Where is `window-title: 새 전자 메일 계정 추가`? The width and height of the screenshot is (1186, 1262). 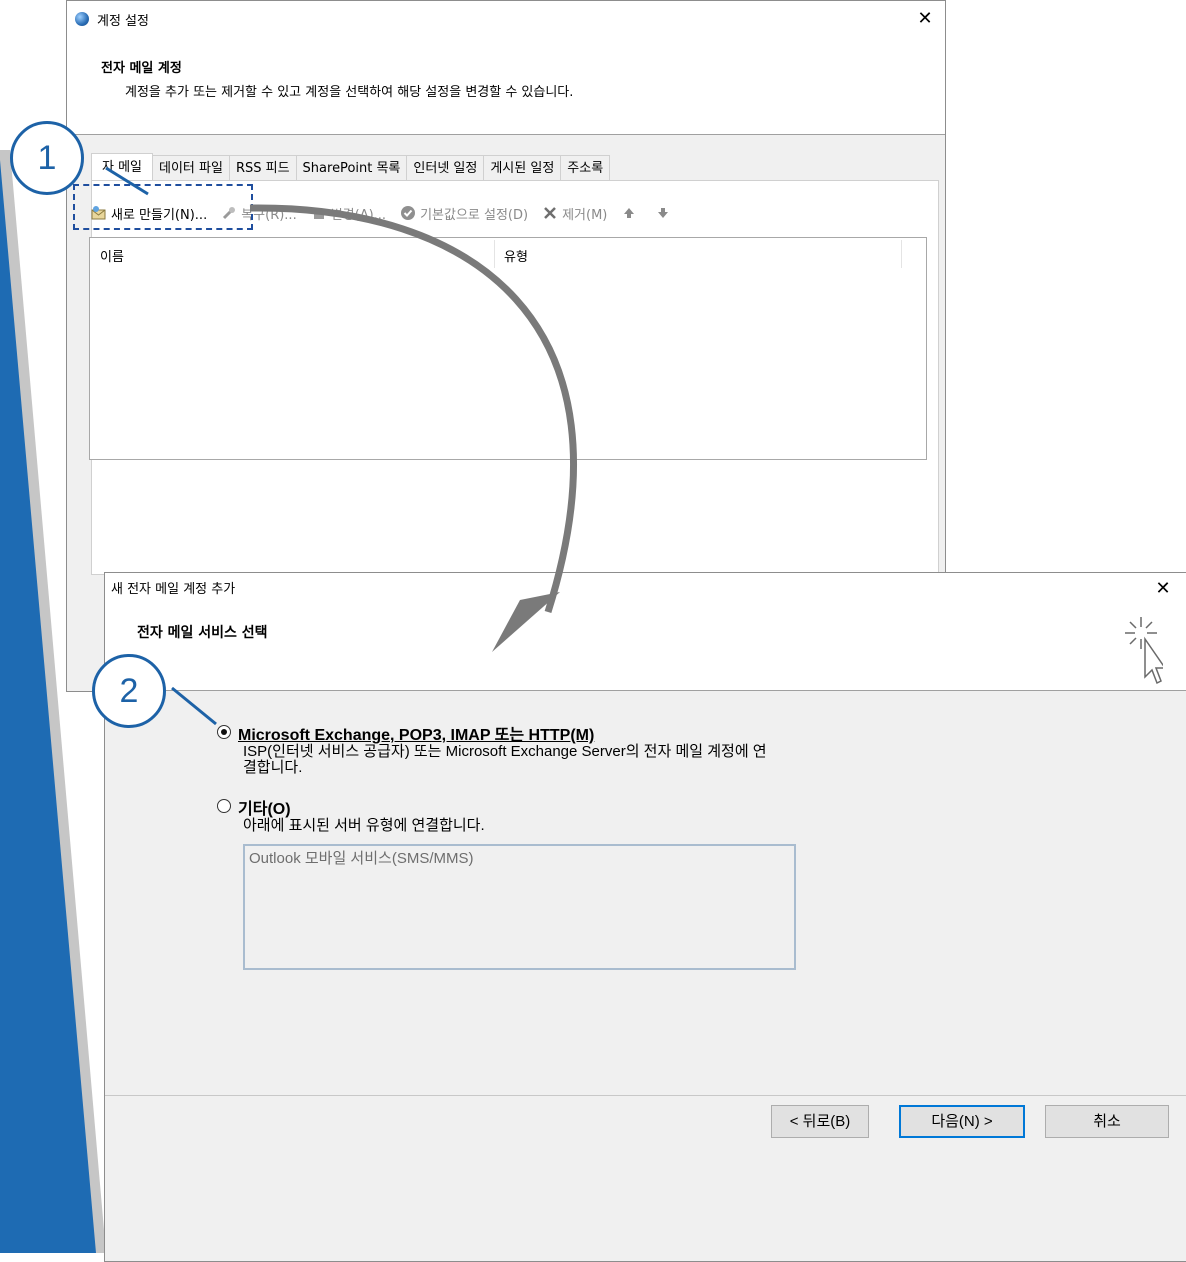
window-title: 새 전자 메일 계정 추가 is located at coordinates (173, 589).